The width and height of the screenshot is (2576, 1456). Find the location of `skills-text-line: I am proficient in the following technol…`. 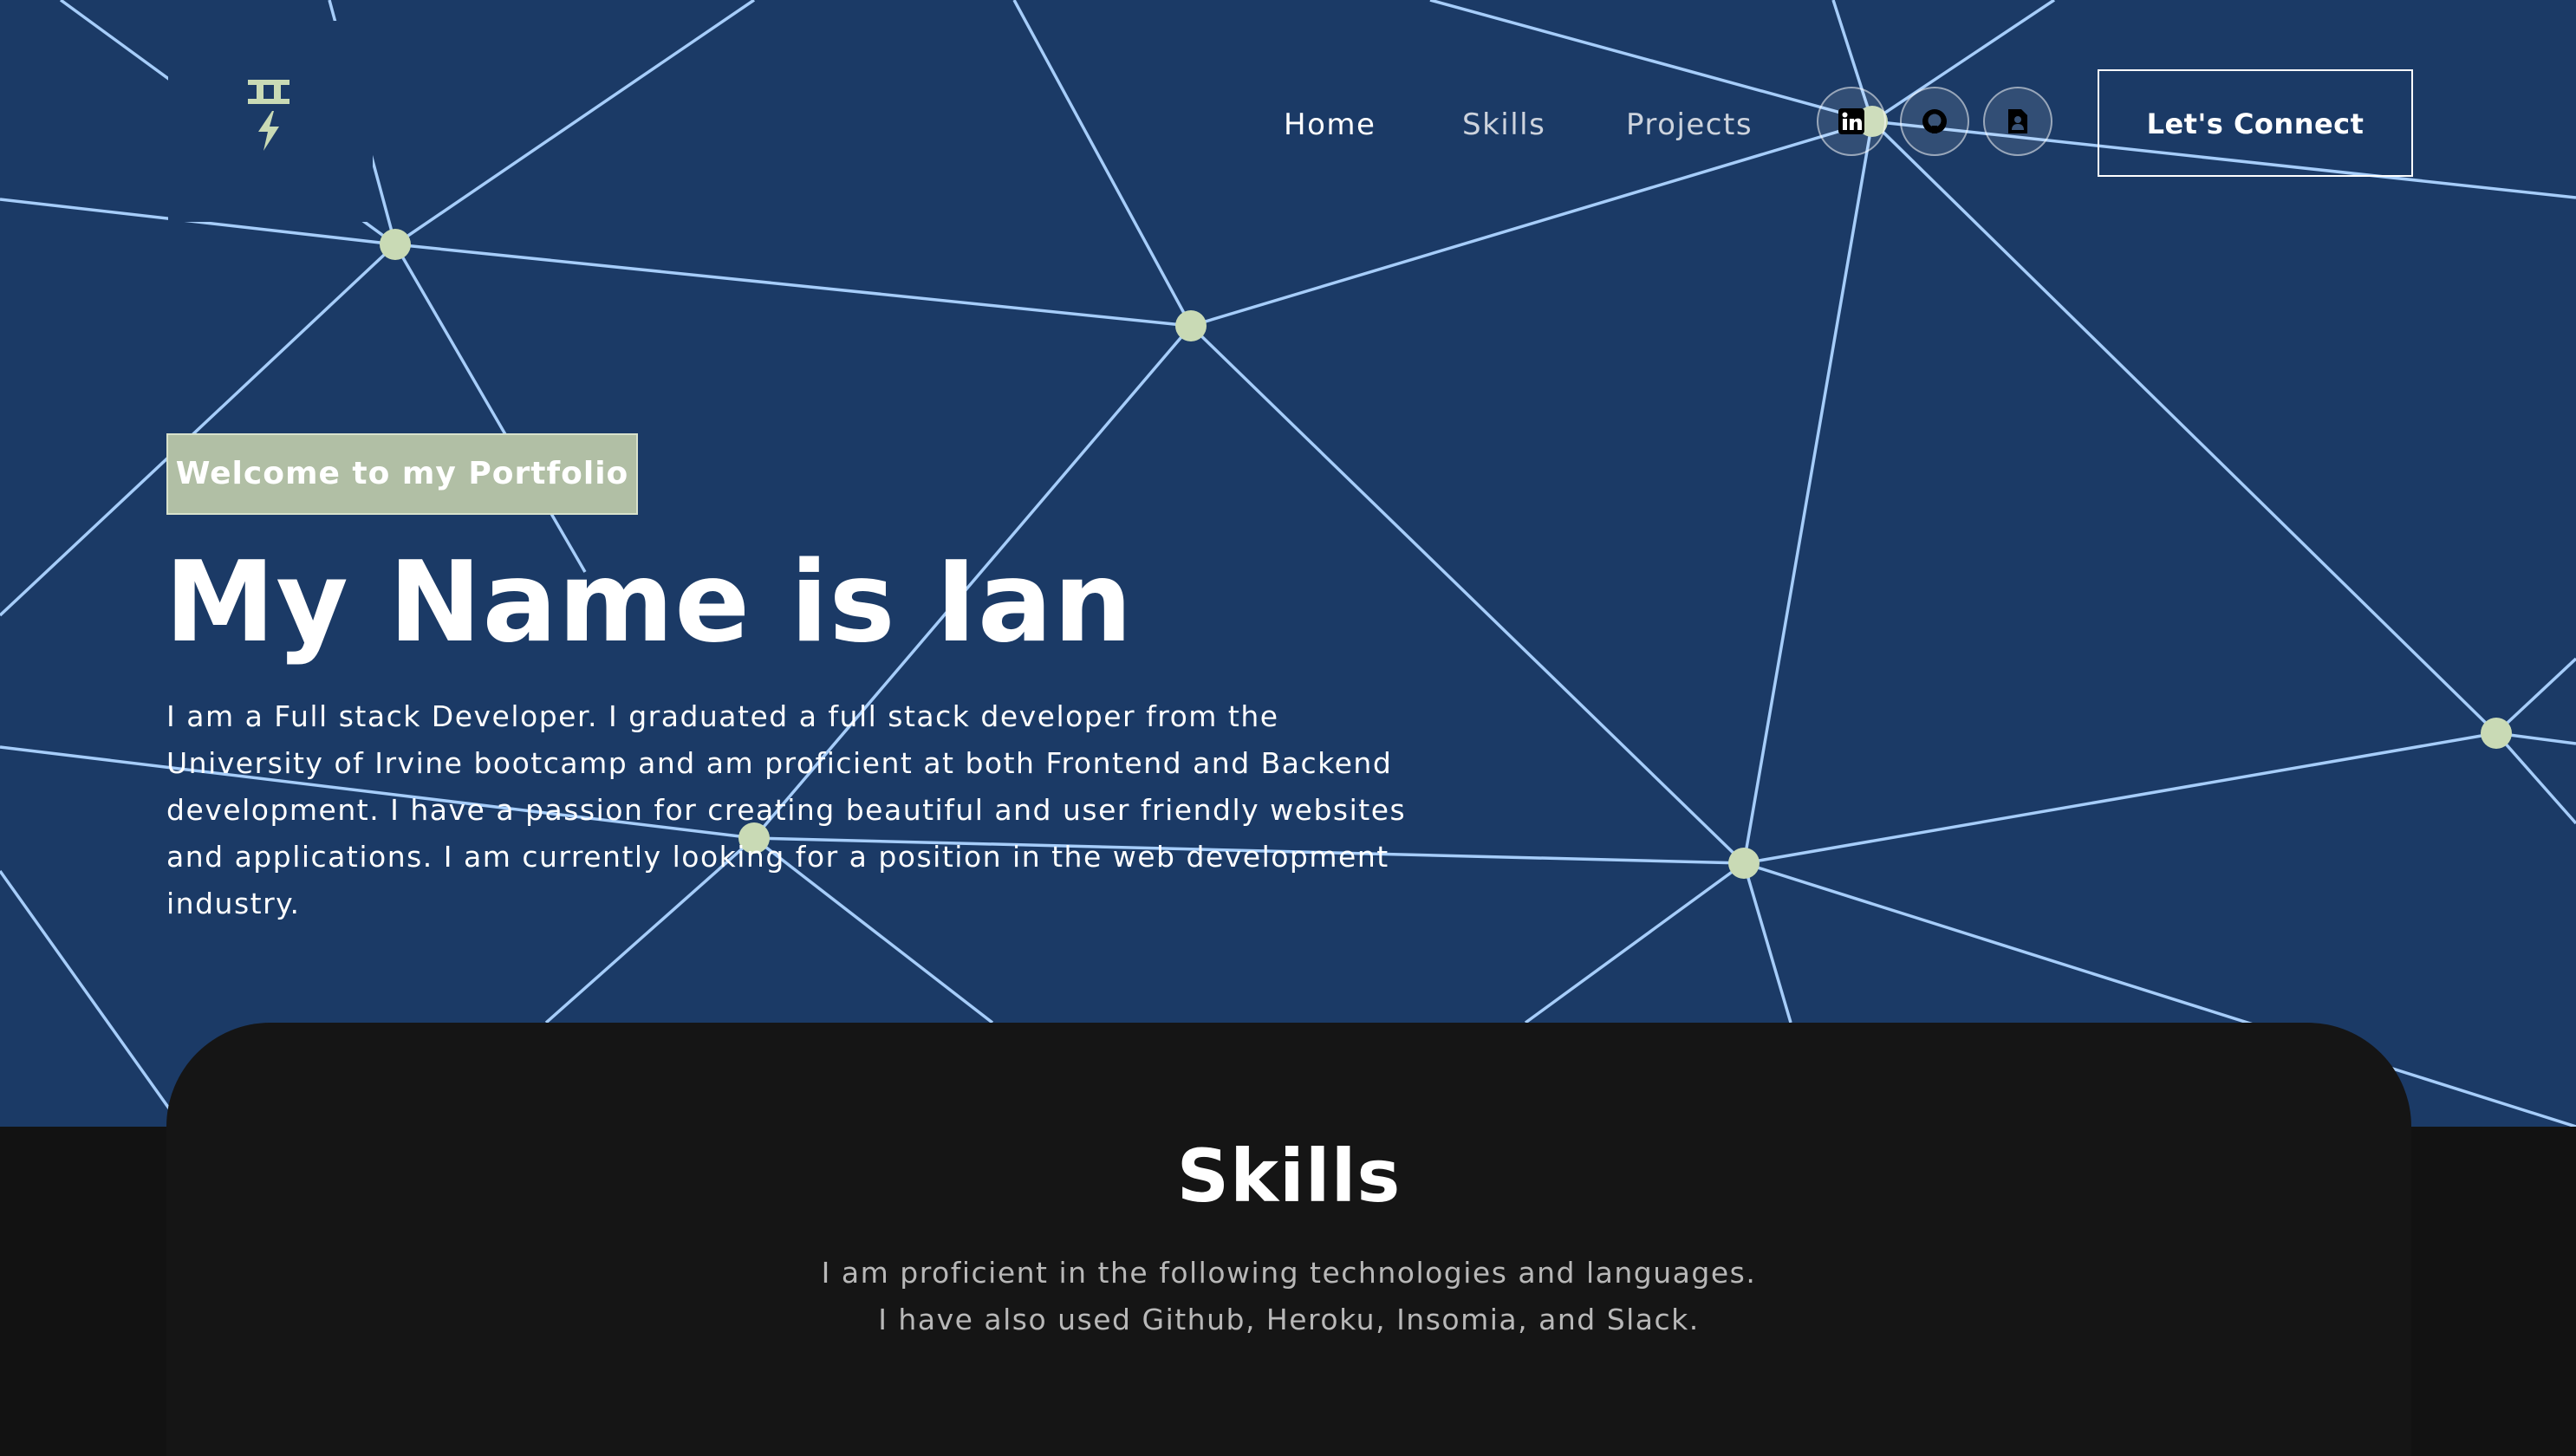

skills-text-line: I am proficient in the following technol… is located at coordinates (1289, 1273).